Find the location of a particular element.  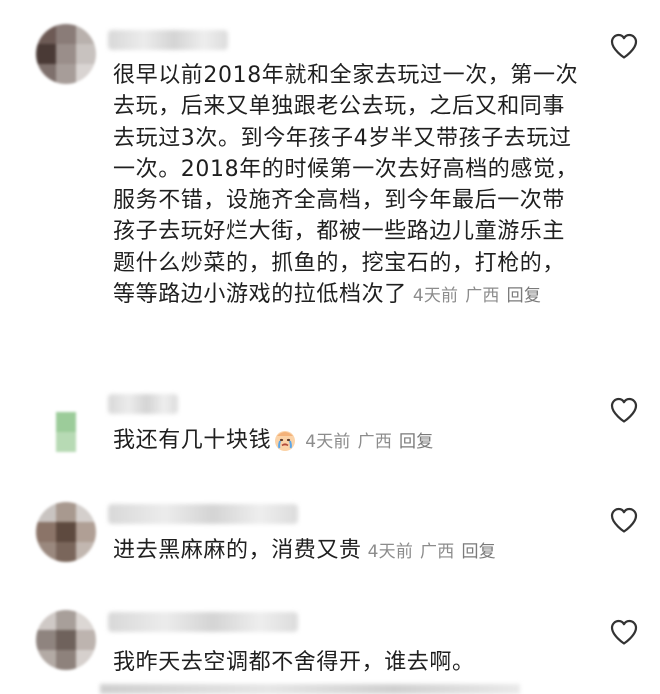

next-comment-cropped is located at coordinates (310, 689).